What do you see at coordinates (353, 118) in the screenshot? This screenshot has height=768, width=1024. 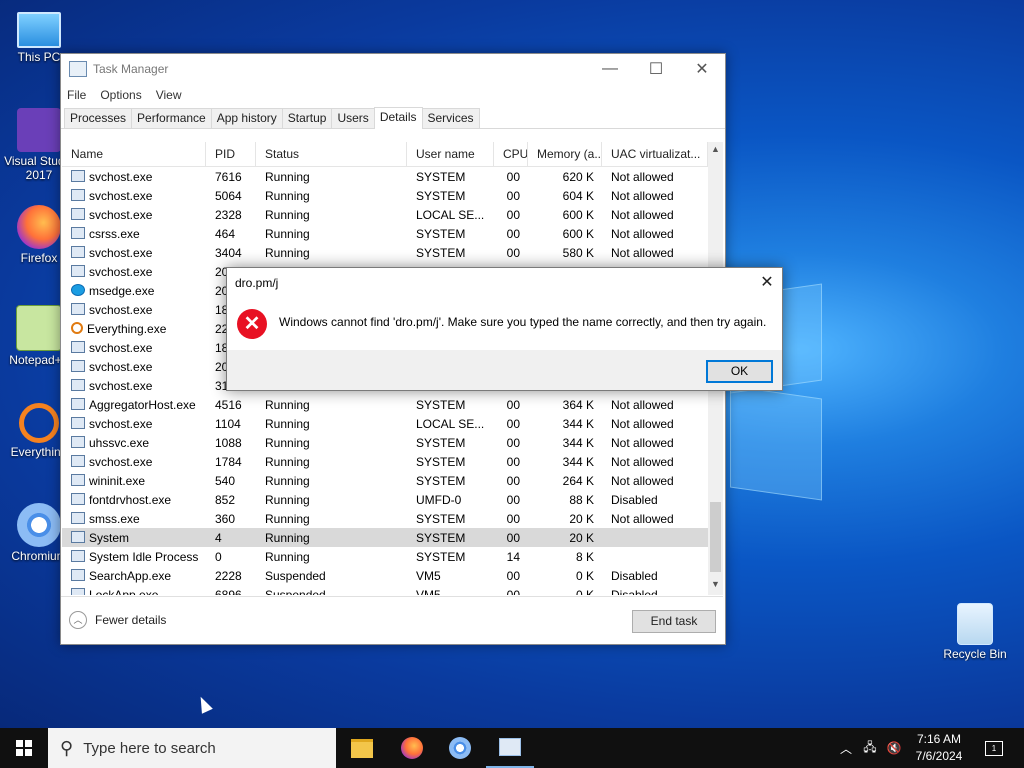 I see `tab-users: Users` at bounding box center [353, 118].